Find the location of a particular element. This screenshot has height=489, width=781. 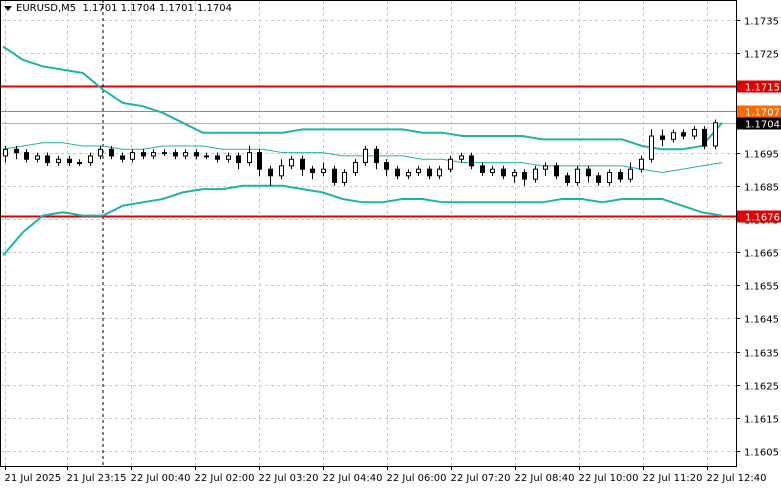

symbol-label: EURUSD,M5 is located at coordinates (46, 8).